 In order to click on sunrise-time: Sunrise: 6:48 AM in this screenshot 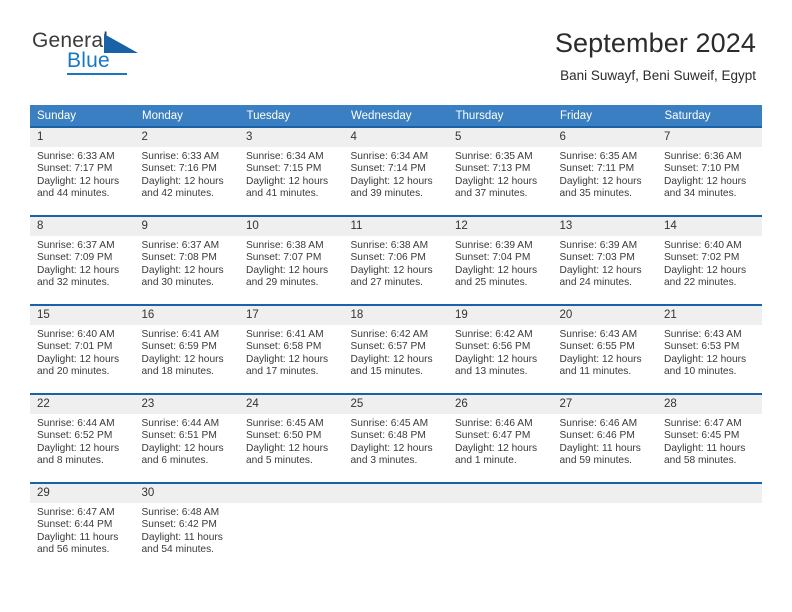, I will do `click(180, 512)`.